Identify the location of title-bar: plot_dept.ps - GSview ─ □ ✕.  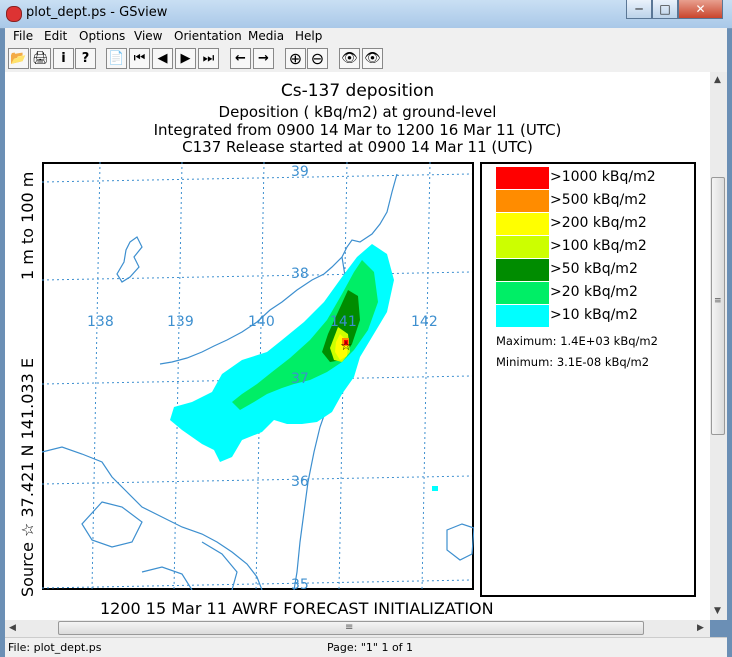
(366, 14).